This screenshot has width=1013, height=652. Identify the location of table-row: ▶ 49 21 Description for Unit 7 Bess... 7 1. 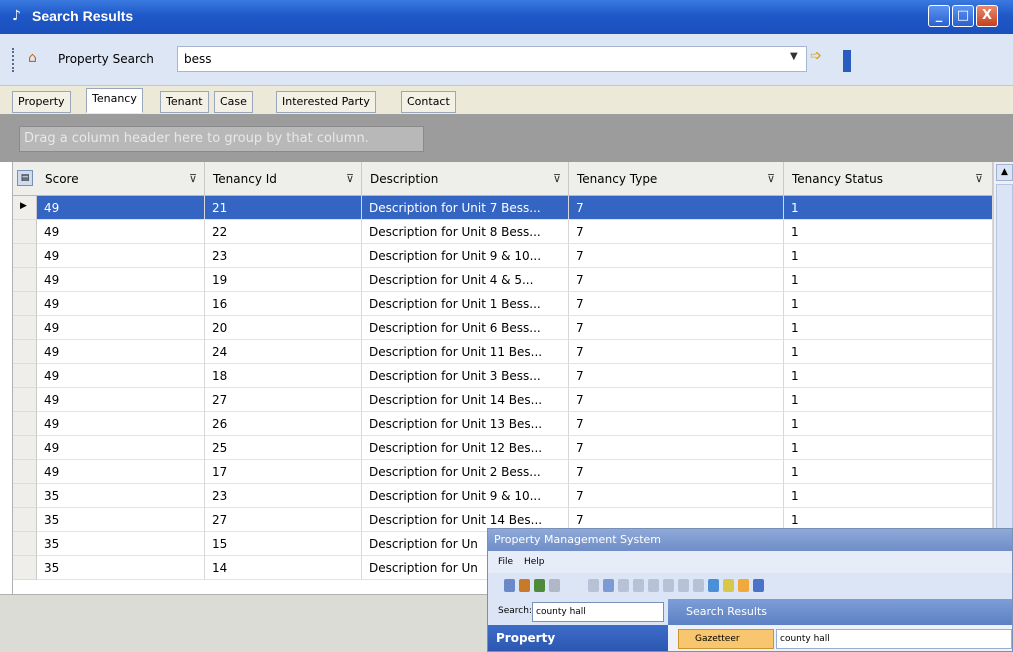
(503, 208).